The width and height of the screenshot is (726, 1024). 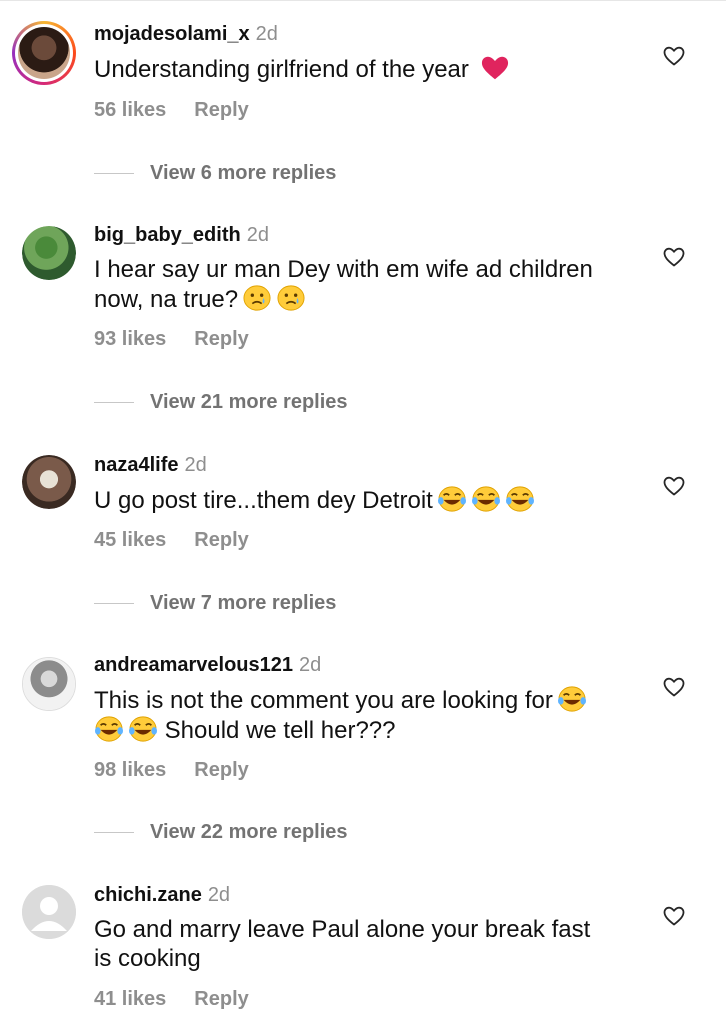 What do you see at coordinates (148, 895) in the screenshot?
I see `username: chichi.zane` at bounding box center [148, 895].